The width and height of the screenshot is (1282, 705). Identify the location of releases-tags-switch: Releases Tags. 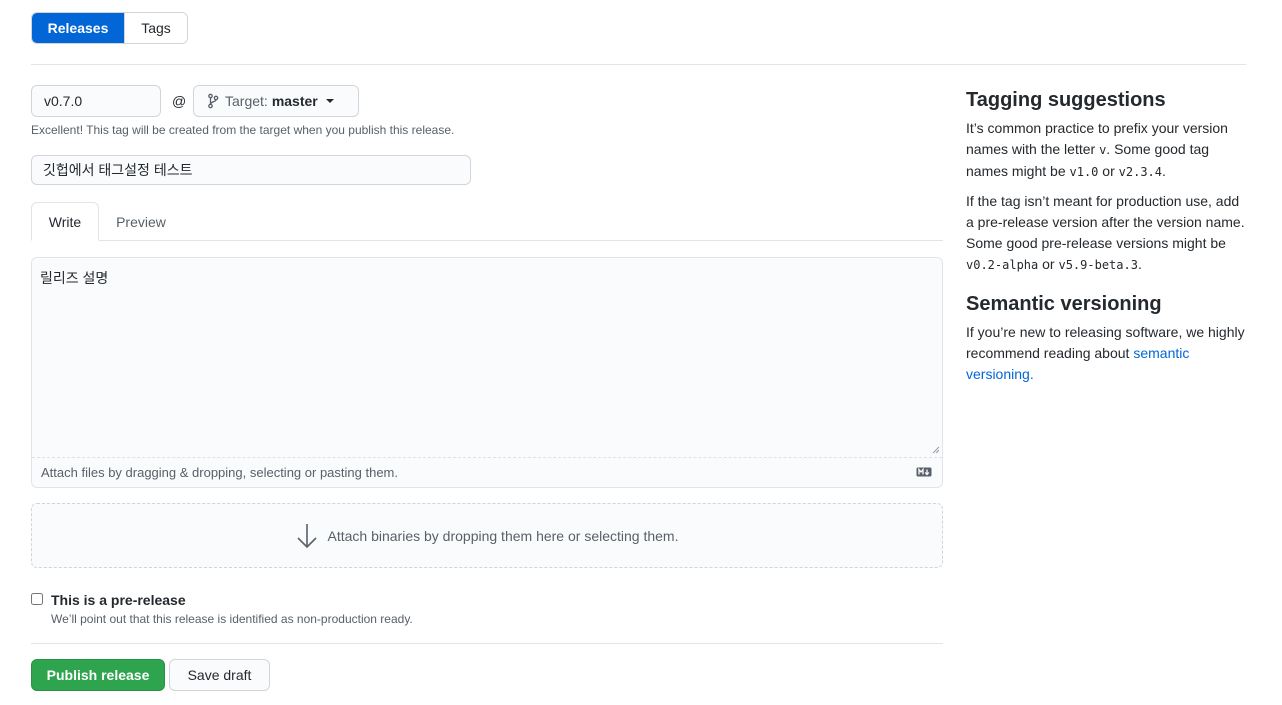
(109, 28).